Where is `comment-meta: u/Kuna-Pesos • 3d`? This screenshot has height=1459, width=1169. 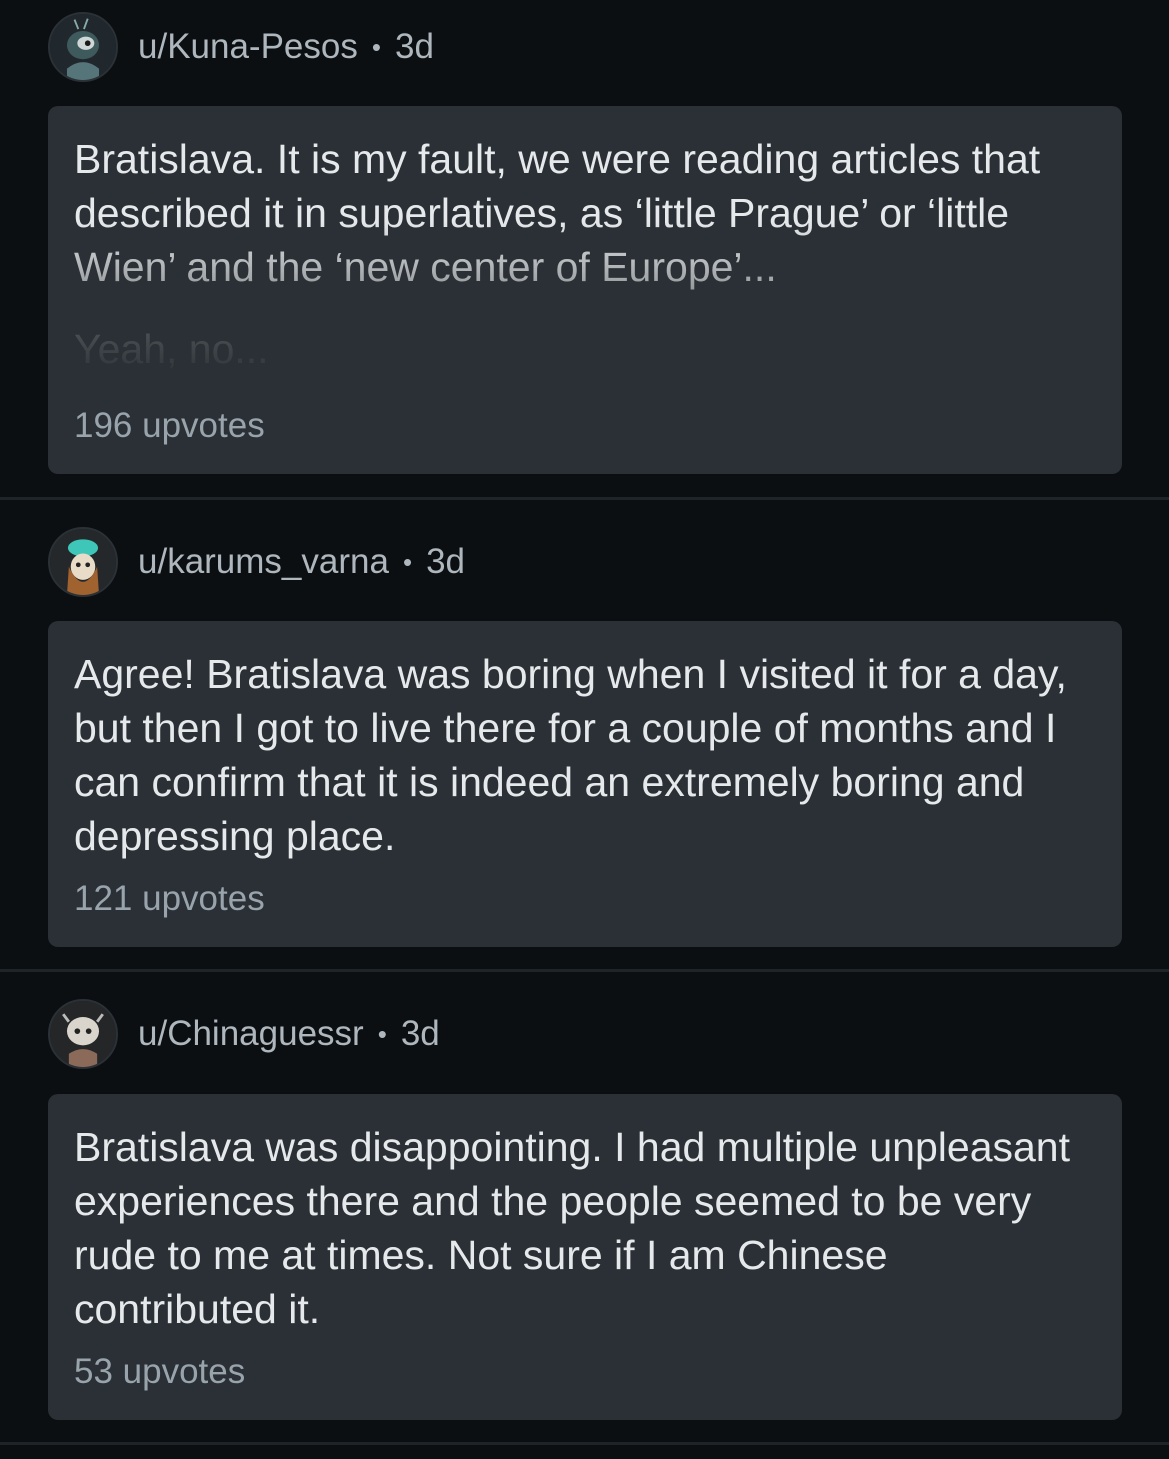 comment-meta: u/Kuna-Pesos • 3d is located at coordinates (286, 47).